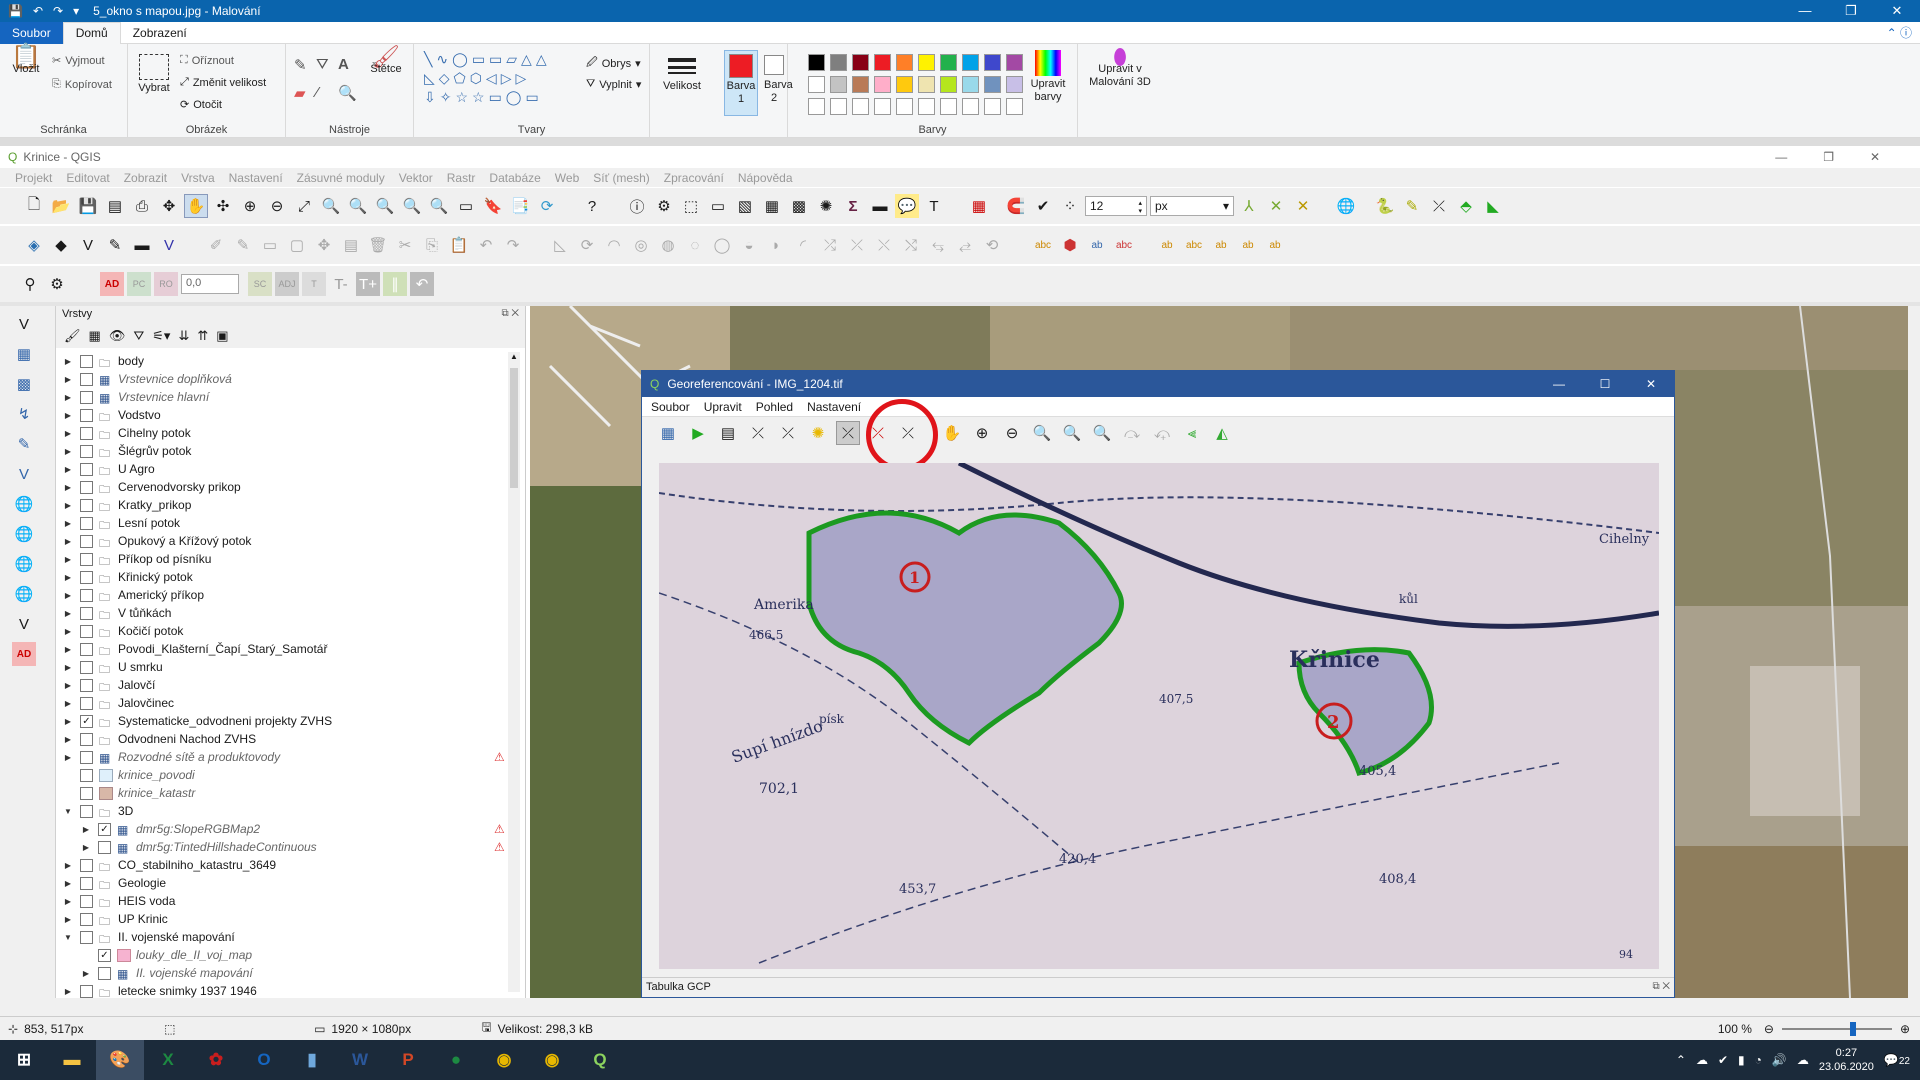  Describe the element at coordinates (68, 811) in the screenshot. I see `expand-icon: ▼` at that location.